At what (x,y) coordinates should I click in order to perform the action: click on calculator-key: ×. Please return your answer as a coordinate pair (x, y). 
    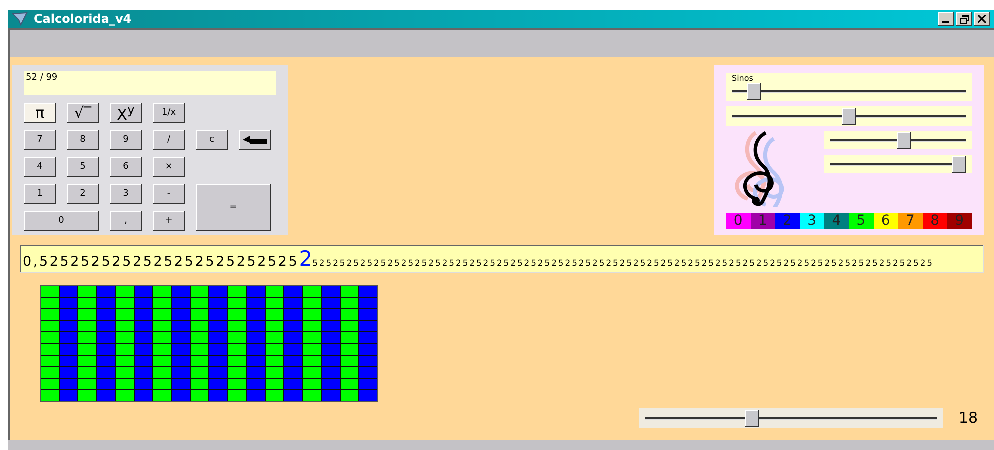
    Looking at the image, I should click on (169, 167).